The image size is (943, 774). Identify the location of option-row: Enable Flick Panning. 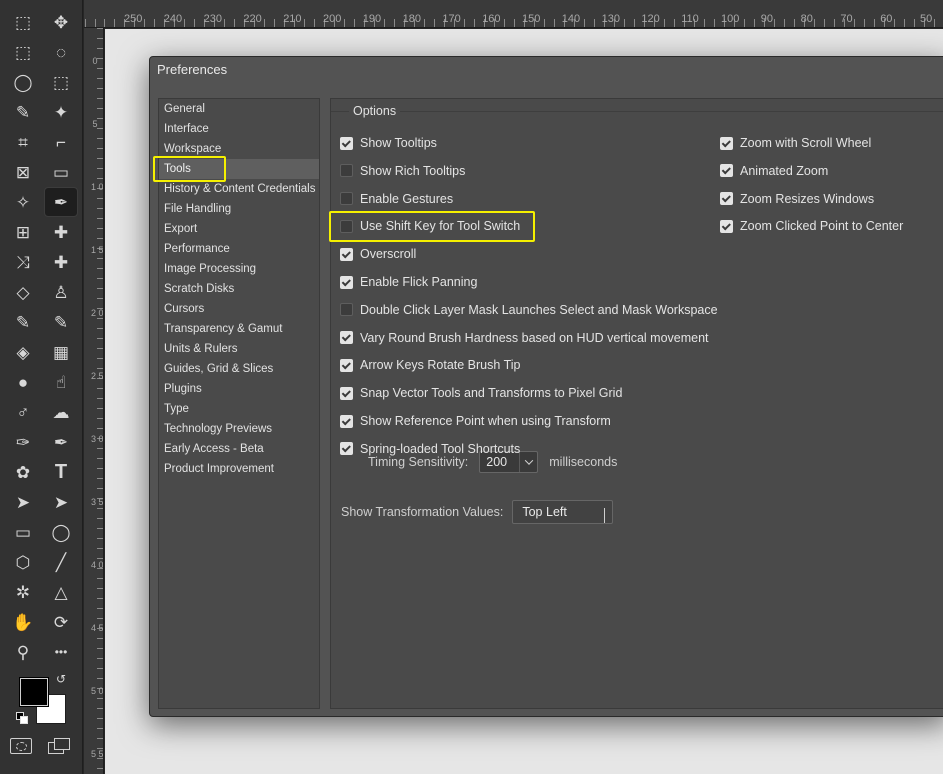
(408, 282).